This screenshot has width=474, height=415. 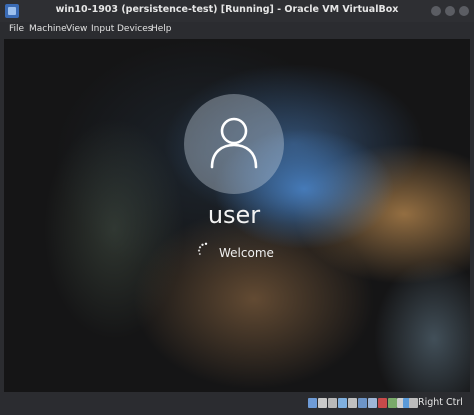 I want to click on shared-folders-icon, so click(x=362, y=403).